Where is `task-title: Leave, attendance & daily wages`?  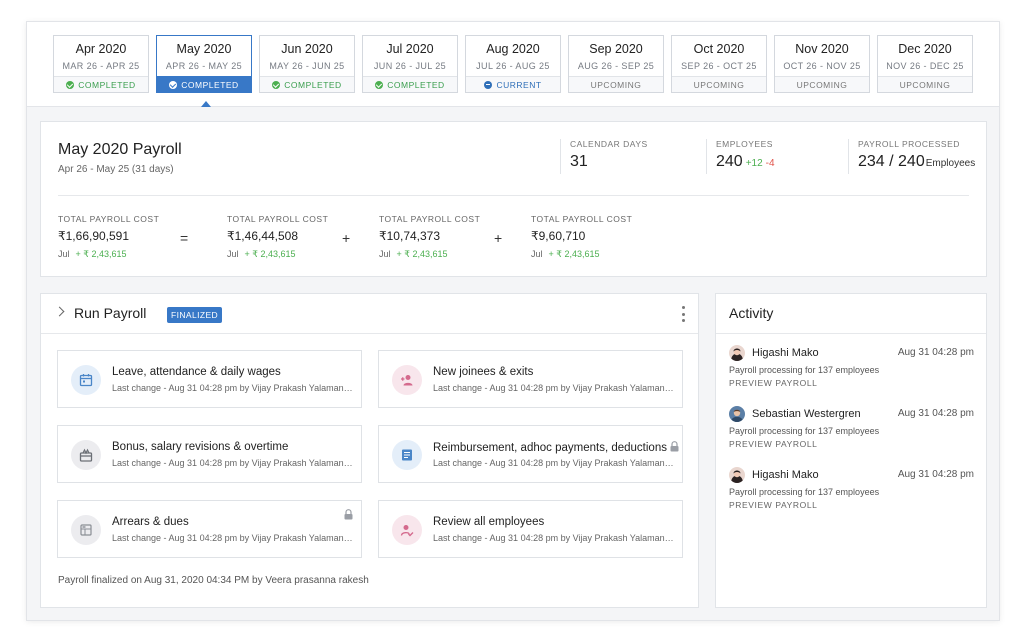
task-title: Leave, attendance & daily wages is located at coordinates (196, 372).